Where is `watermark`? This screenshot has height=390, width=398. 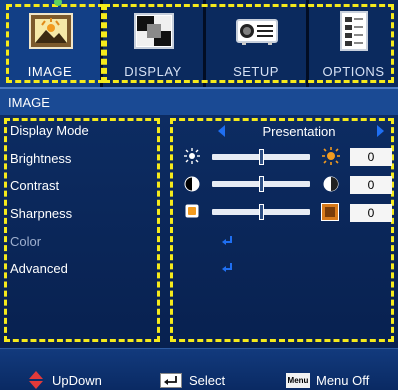
watermark is located at coordinates (199, 318).